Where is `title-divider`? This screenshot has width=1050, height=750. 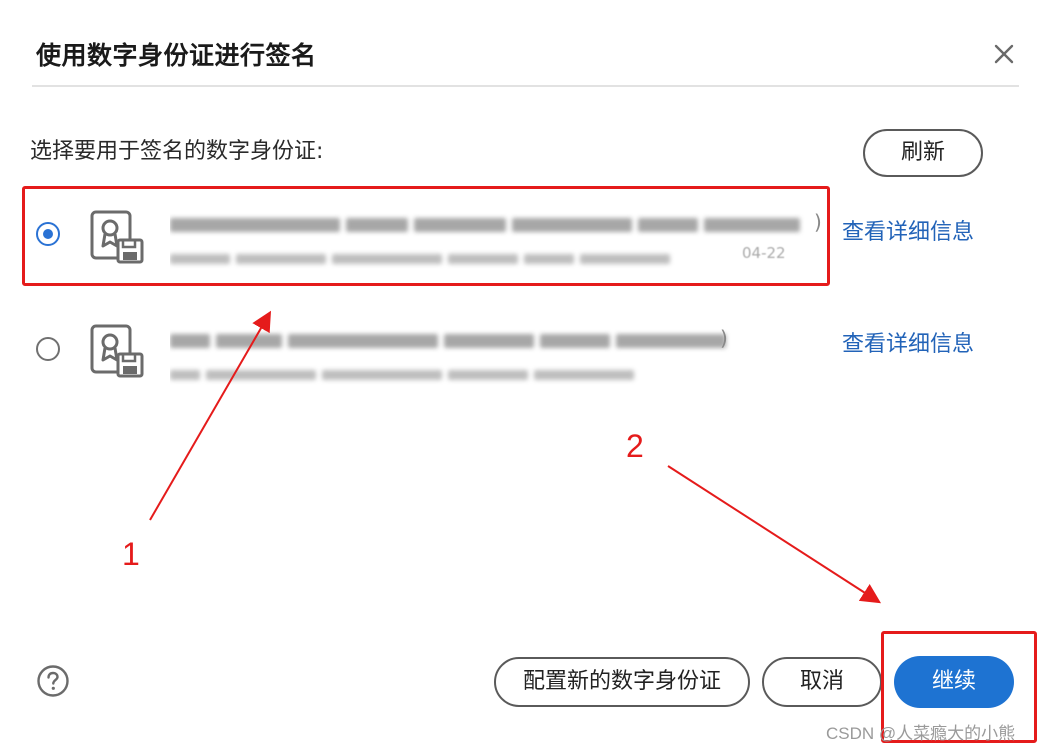 title-divider is located at coordinates (525, 86).